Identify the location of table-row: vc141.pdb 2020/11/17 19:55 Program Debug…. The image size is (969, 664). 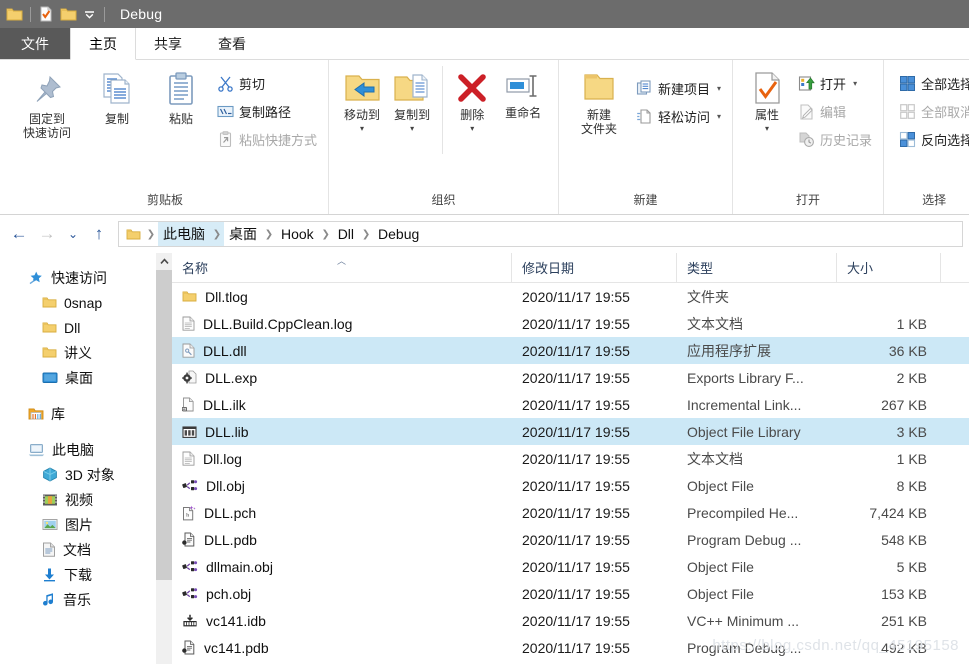
(570, 647).